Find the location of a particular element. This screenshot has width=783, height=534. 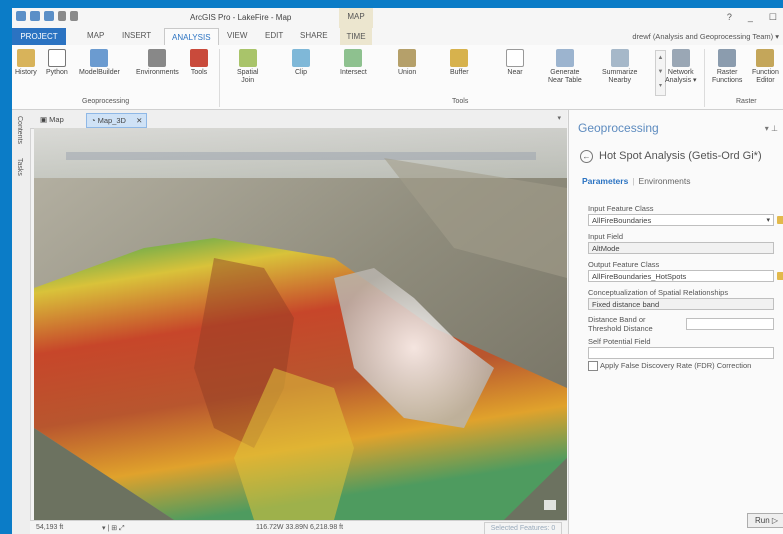

input-field-label: Input Field is located at coordinates (606, 236).